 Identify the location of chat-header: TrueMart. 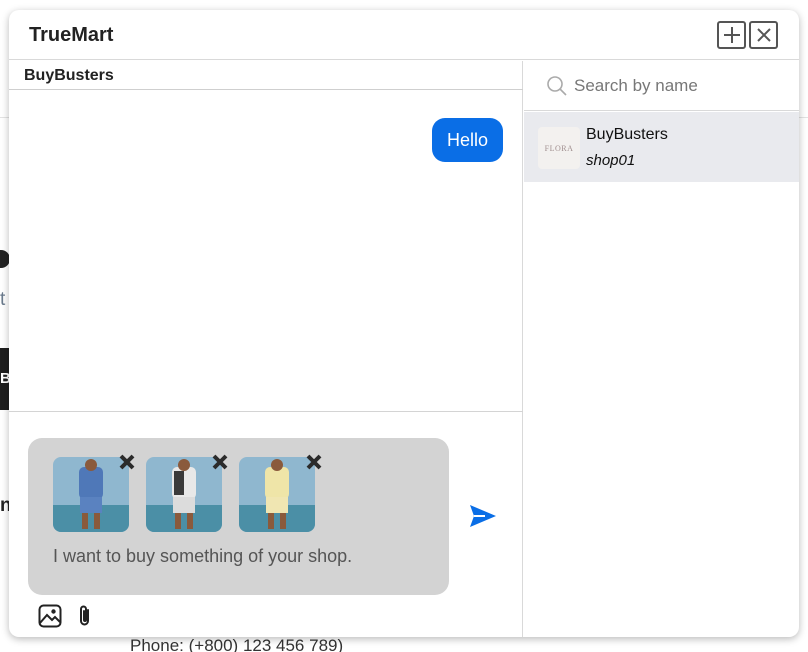
(404, 35).